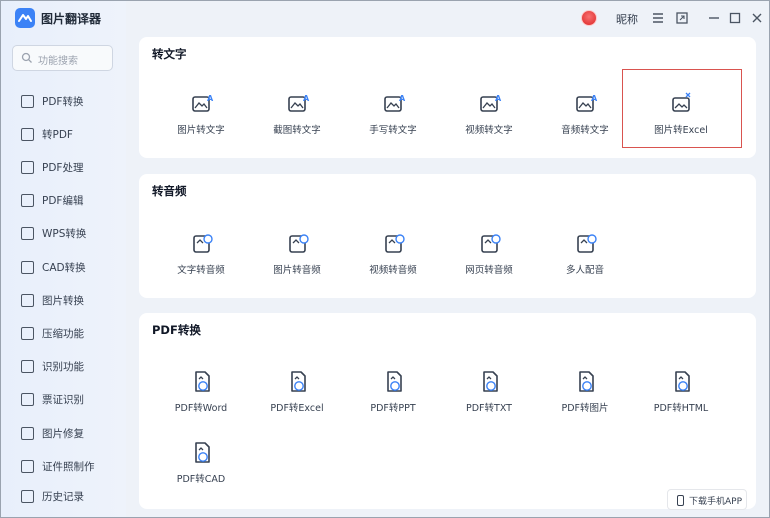 The image size is (770, 518). I want to click on pdf-process-icon, so click(27, 167).